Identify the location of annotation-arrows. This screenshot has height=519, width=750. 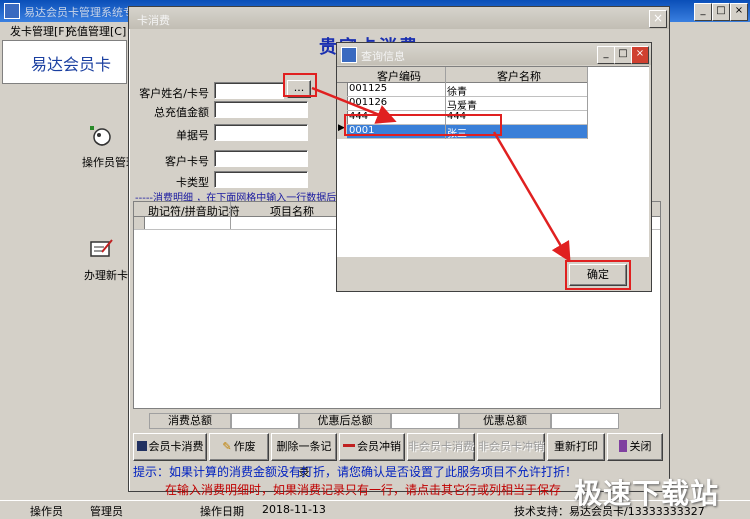
(441, 174).